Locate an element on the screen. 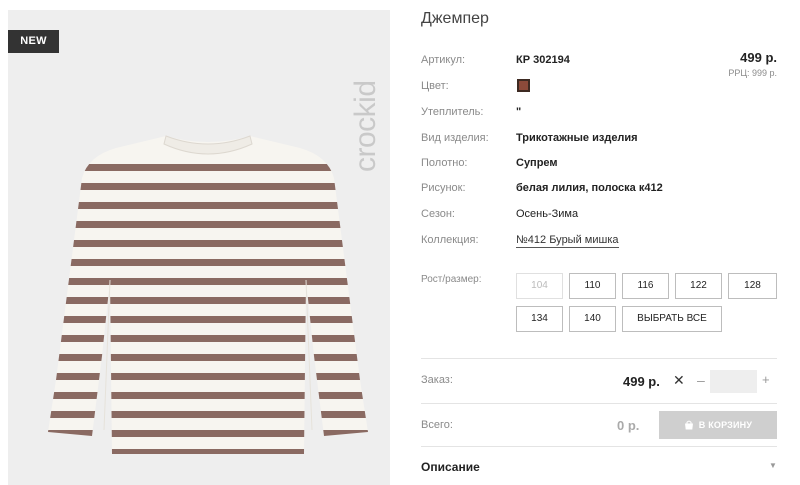  spec-collection: Коллекция: №412 Бурый мишка is located at coordinates (602, 242).